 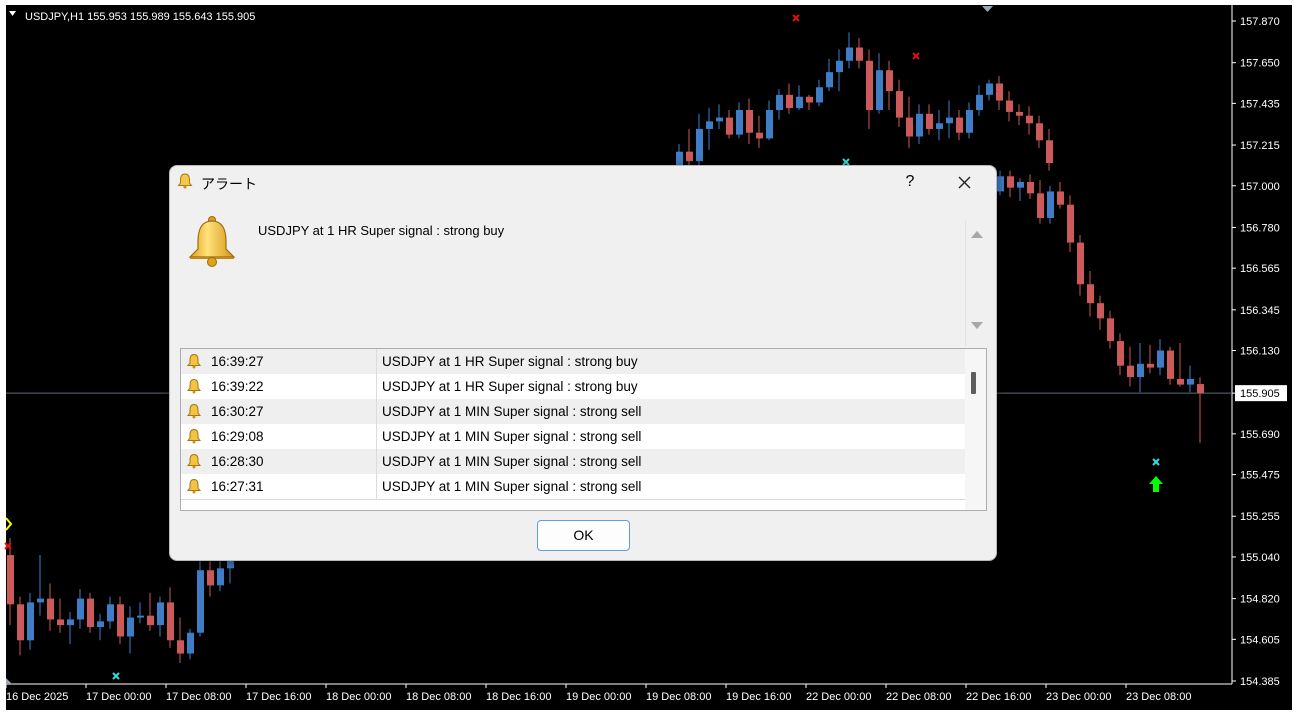 What do you see at coordinates (381, 230) in the screenshot?
I see `alert-message: USDJPY at 1 HR Super signal : strong buy` at bounding box center [381, 230].